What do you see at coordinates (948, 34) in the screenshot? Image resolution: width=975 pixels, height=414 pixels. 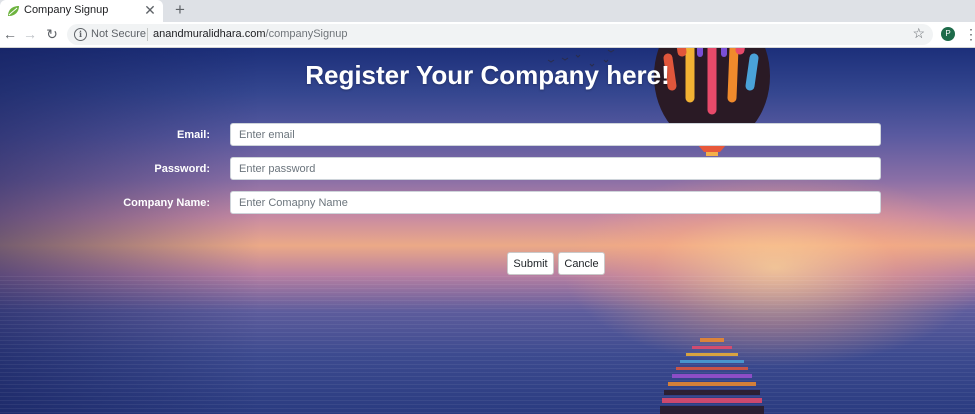 I see `profile-avatar: P` at bounding box center [948, 34].